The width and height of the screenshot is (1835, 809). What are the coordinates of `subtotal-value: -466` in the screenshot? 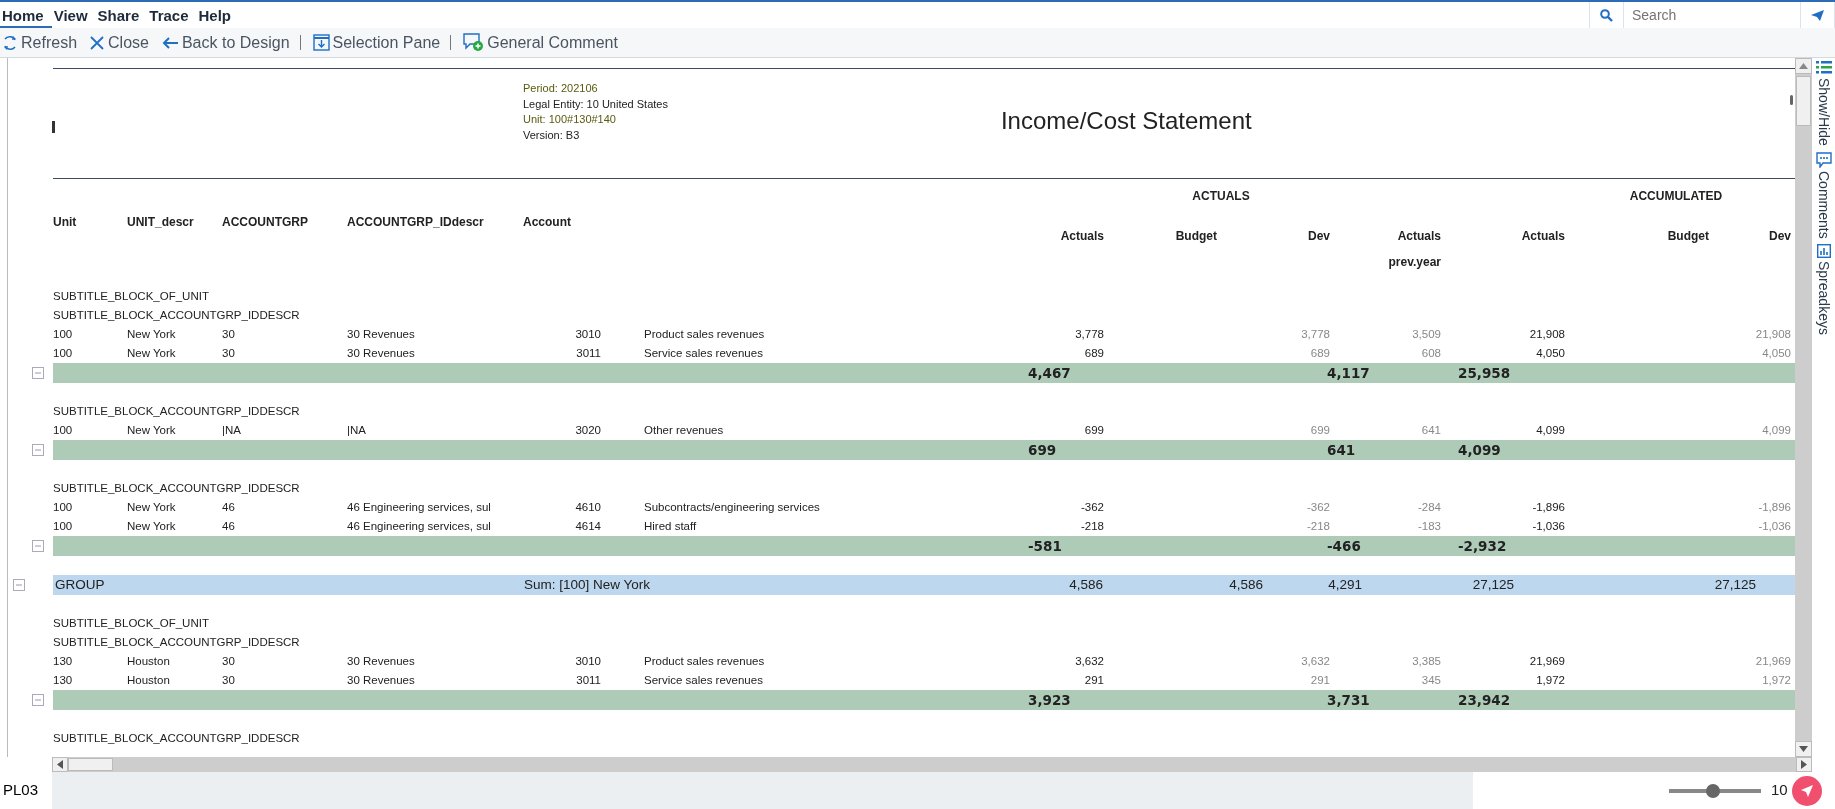 It's located at (1344, 546).